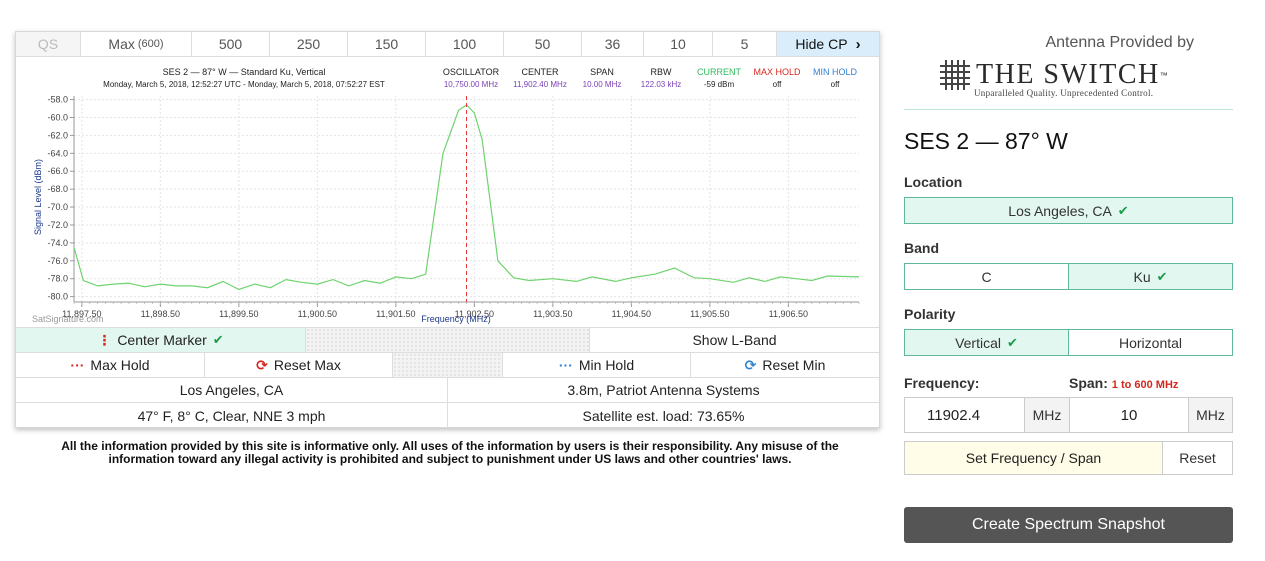  I want to click on y-tick-label: -70.0, so click(57, 207).